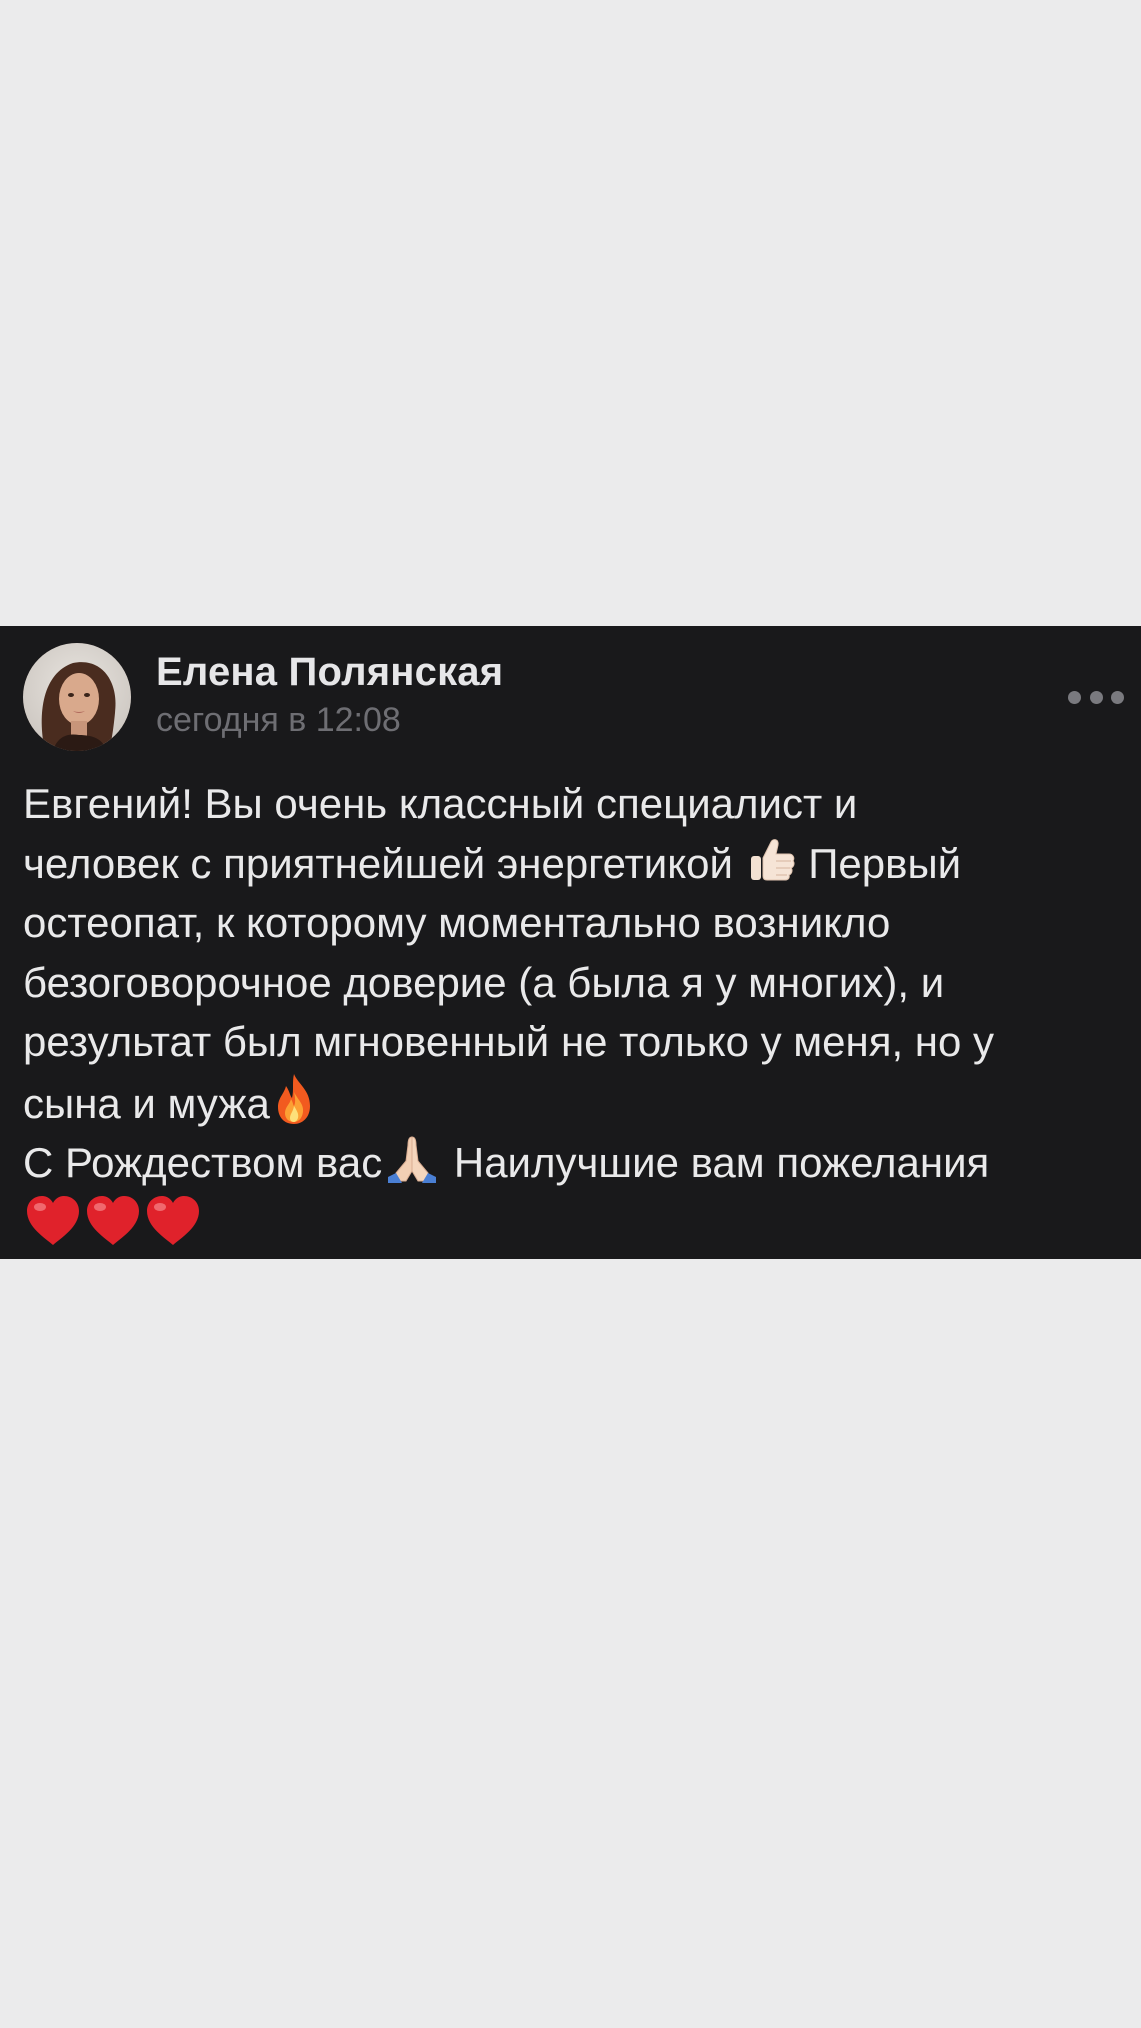  I want to click on fire-icon, so click(294, 1099).